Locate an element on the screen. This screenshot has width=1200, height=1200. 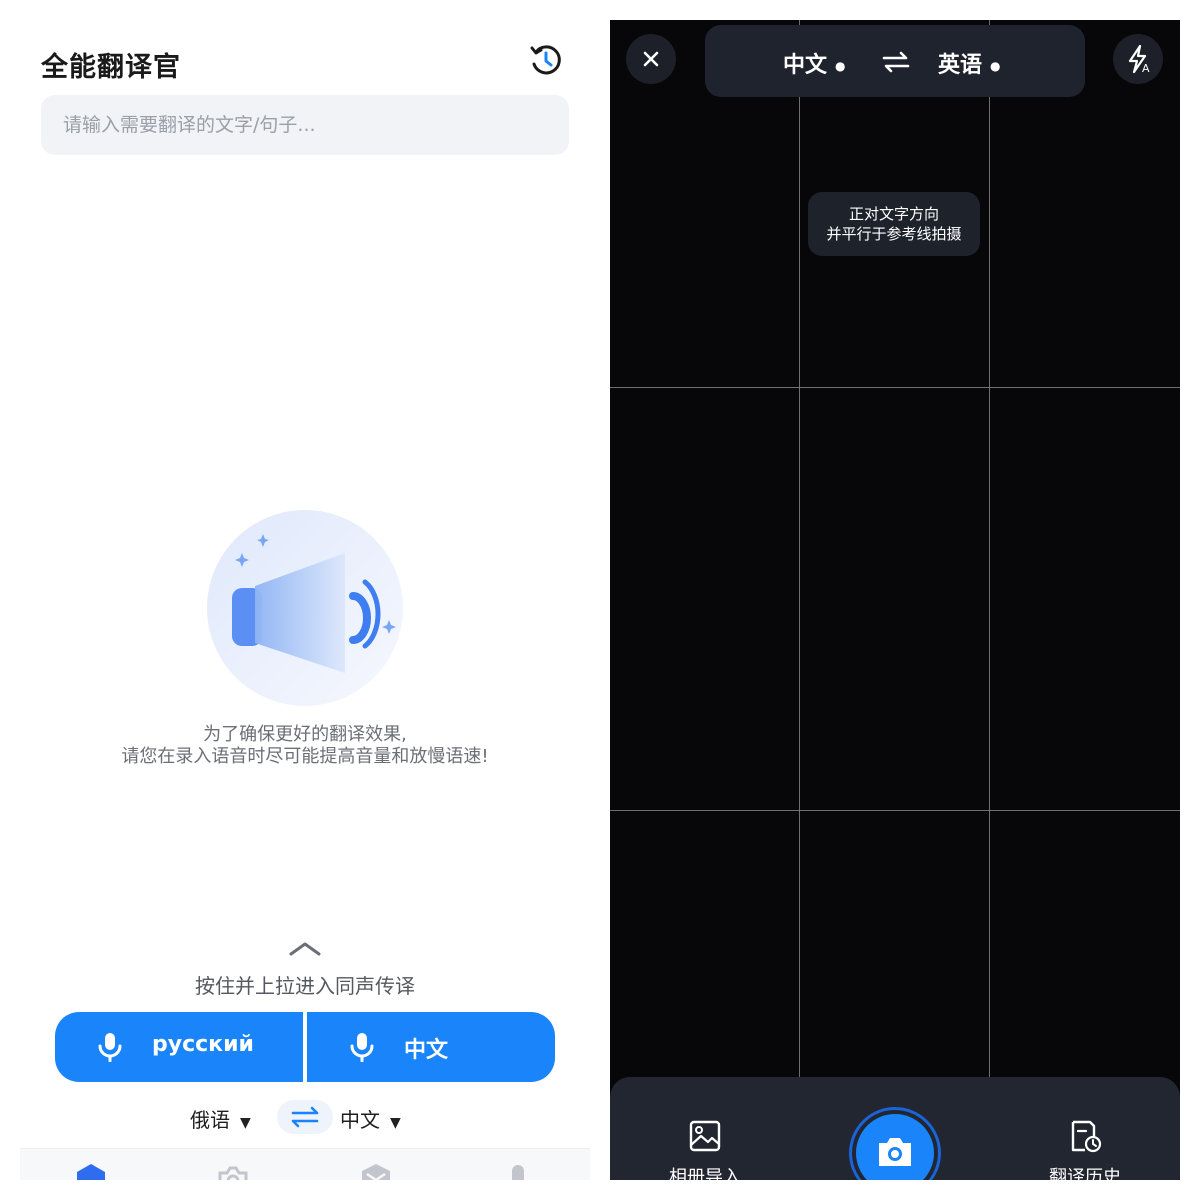
camera-language-panel: 中文 ● 英语 ● is located at coordinates (895, 61).